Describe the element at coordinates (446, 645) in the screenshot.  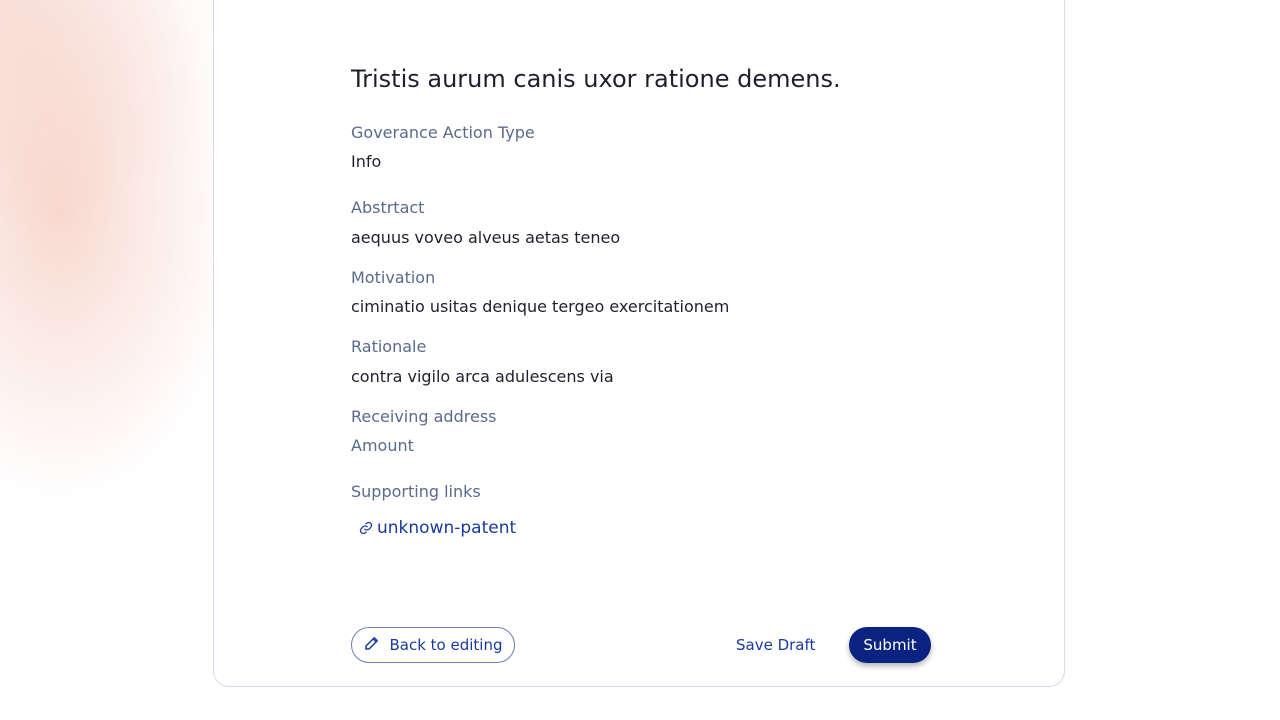
I see `back-to-editing-label: Back to editing` at that location.